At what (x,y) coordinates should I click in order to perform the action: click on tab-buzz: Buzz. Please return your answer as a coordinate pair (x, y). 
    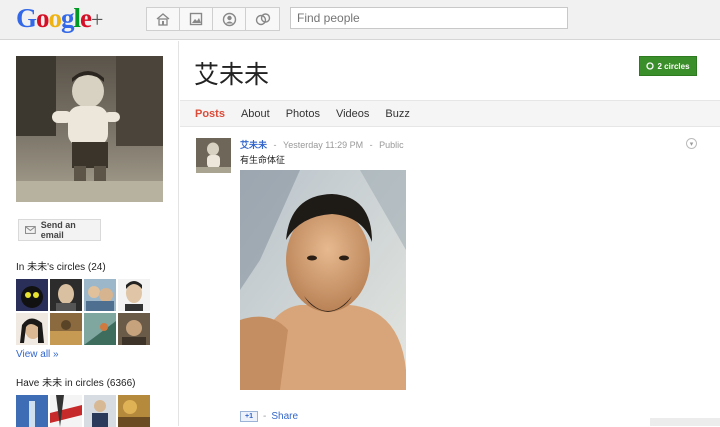
    Looking at the image, I should click on (397, 114).